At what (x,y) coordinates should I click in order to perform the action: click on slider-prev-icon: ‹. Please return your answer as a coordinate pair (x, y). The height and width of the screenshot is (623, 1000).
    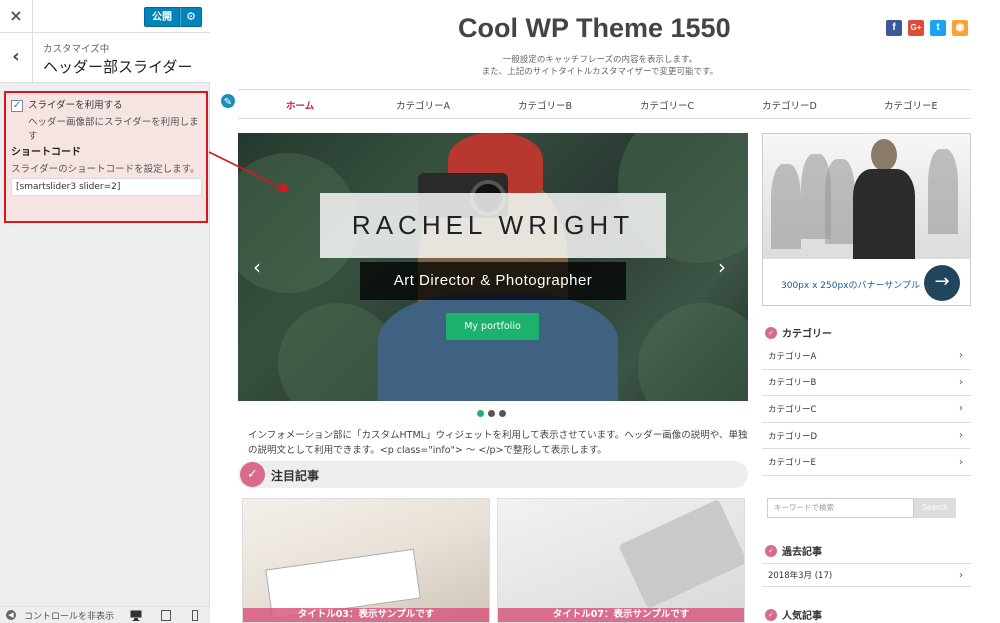
    Looking at the image, I should click on (257, 267).